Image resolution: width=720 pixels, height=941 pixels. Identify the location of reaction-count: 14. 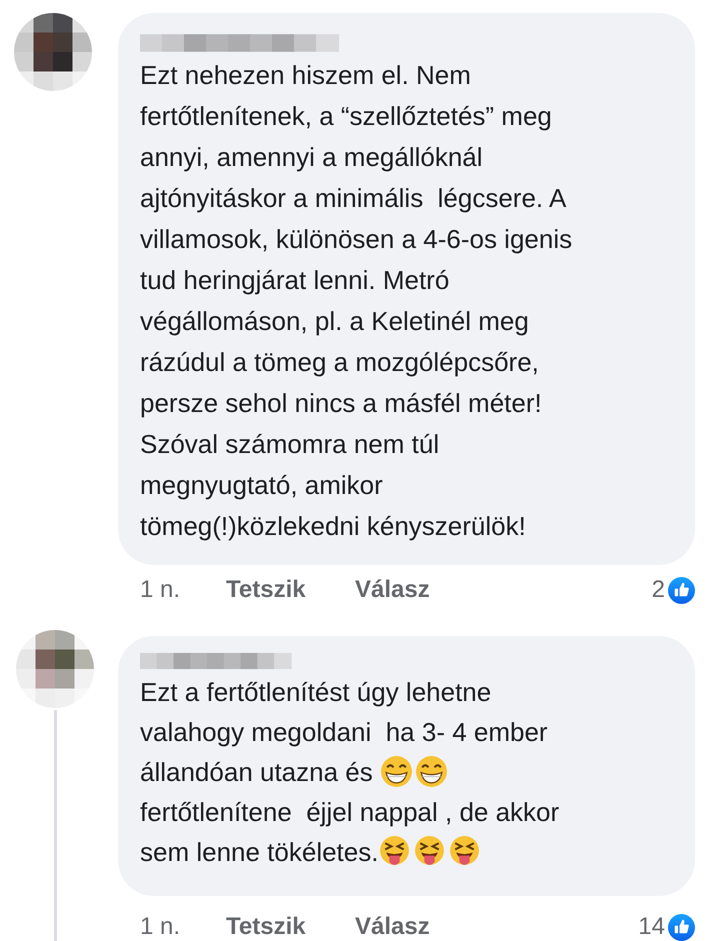
(651, 927).